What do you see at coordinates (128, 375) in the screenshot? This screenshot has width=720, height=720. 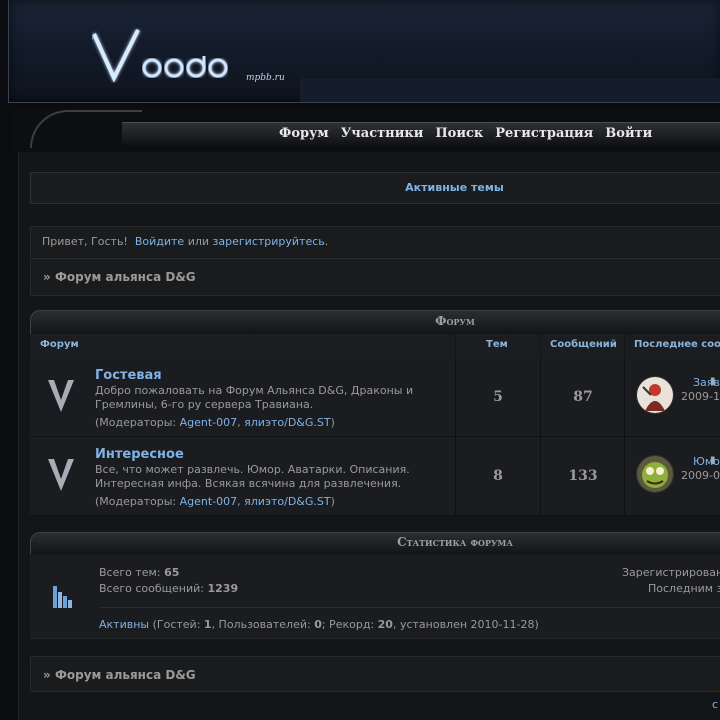 I see `forum-title-guestbook: Гостевая` at bounding box center [128, 375].